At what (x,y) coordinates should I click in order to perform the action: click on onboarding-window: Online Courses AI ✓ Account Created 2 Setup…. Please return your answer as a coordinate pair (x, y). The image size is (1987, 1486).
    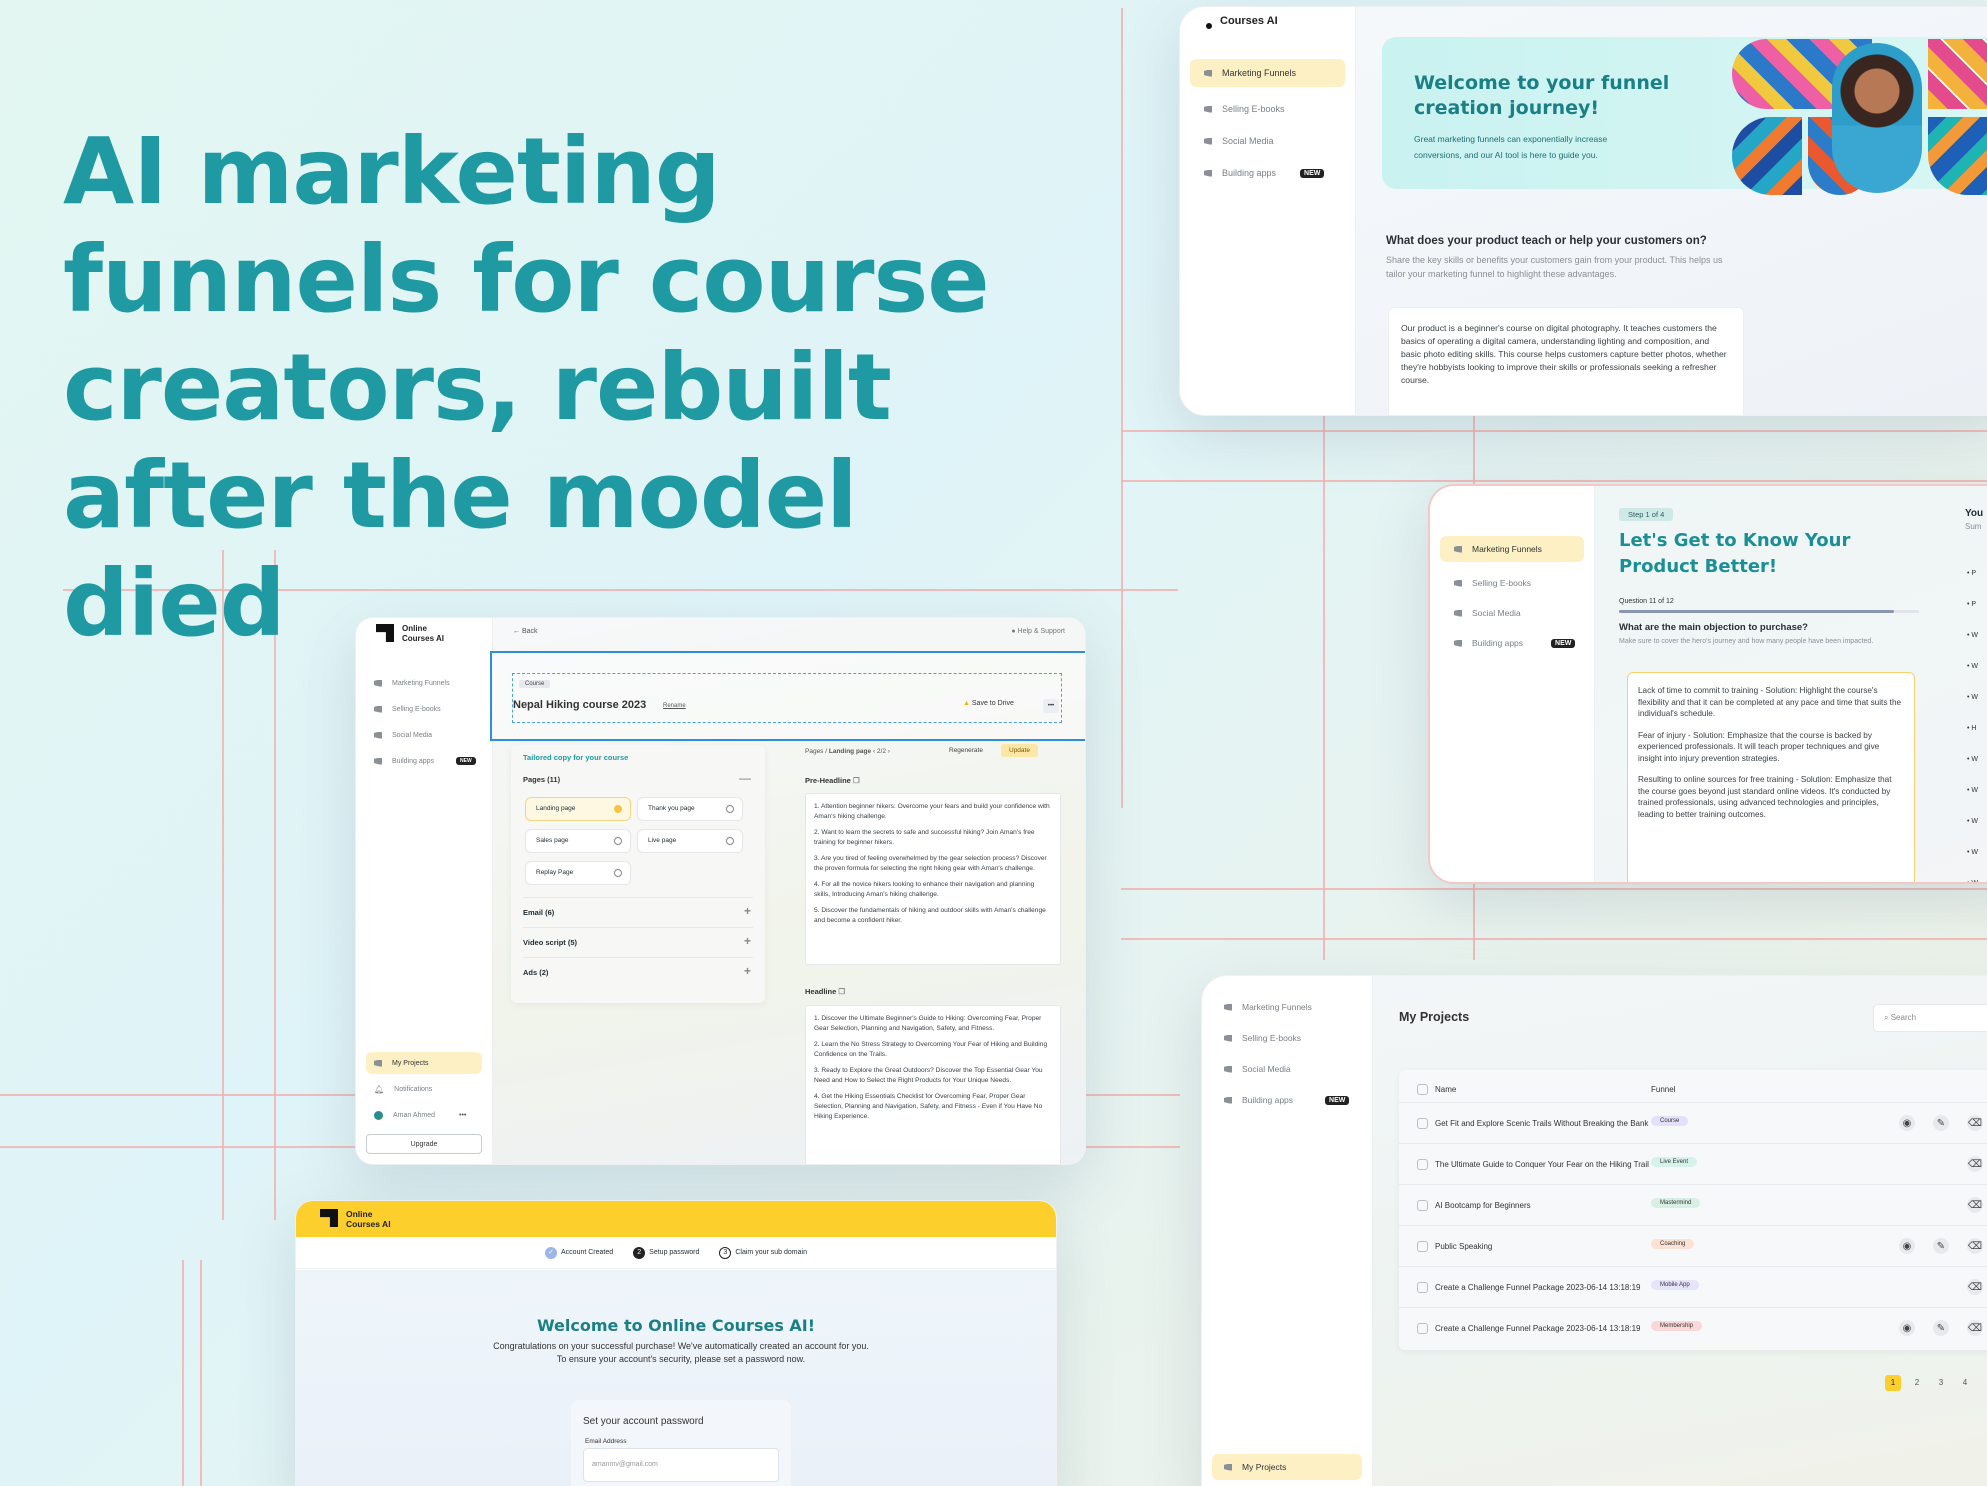
    Looking at the image, I should click on (676, 1343).